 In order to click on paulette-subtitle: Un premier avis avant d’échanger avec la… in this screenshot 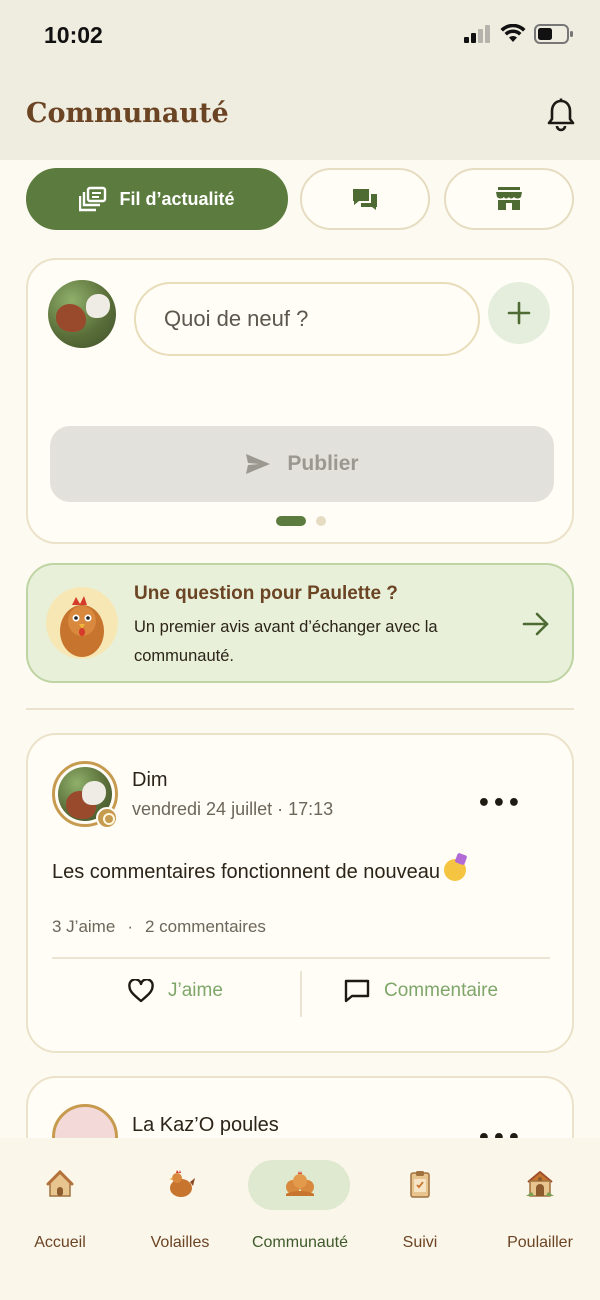, I will do `click(286, 641)`.